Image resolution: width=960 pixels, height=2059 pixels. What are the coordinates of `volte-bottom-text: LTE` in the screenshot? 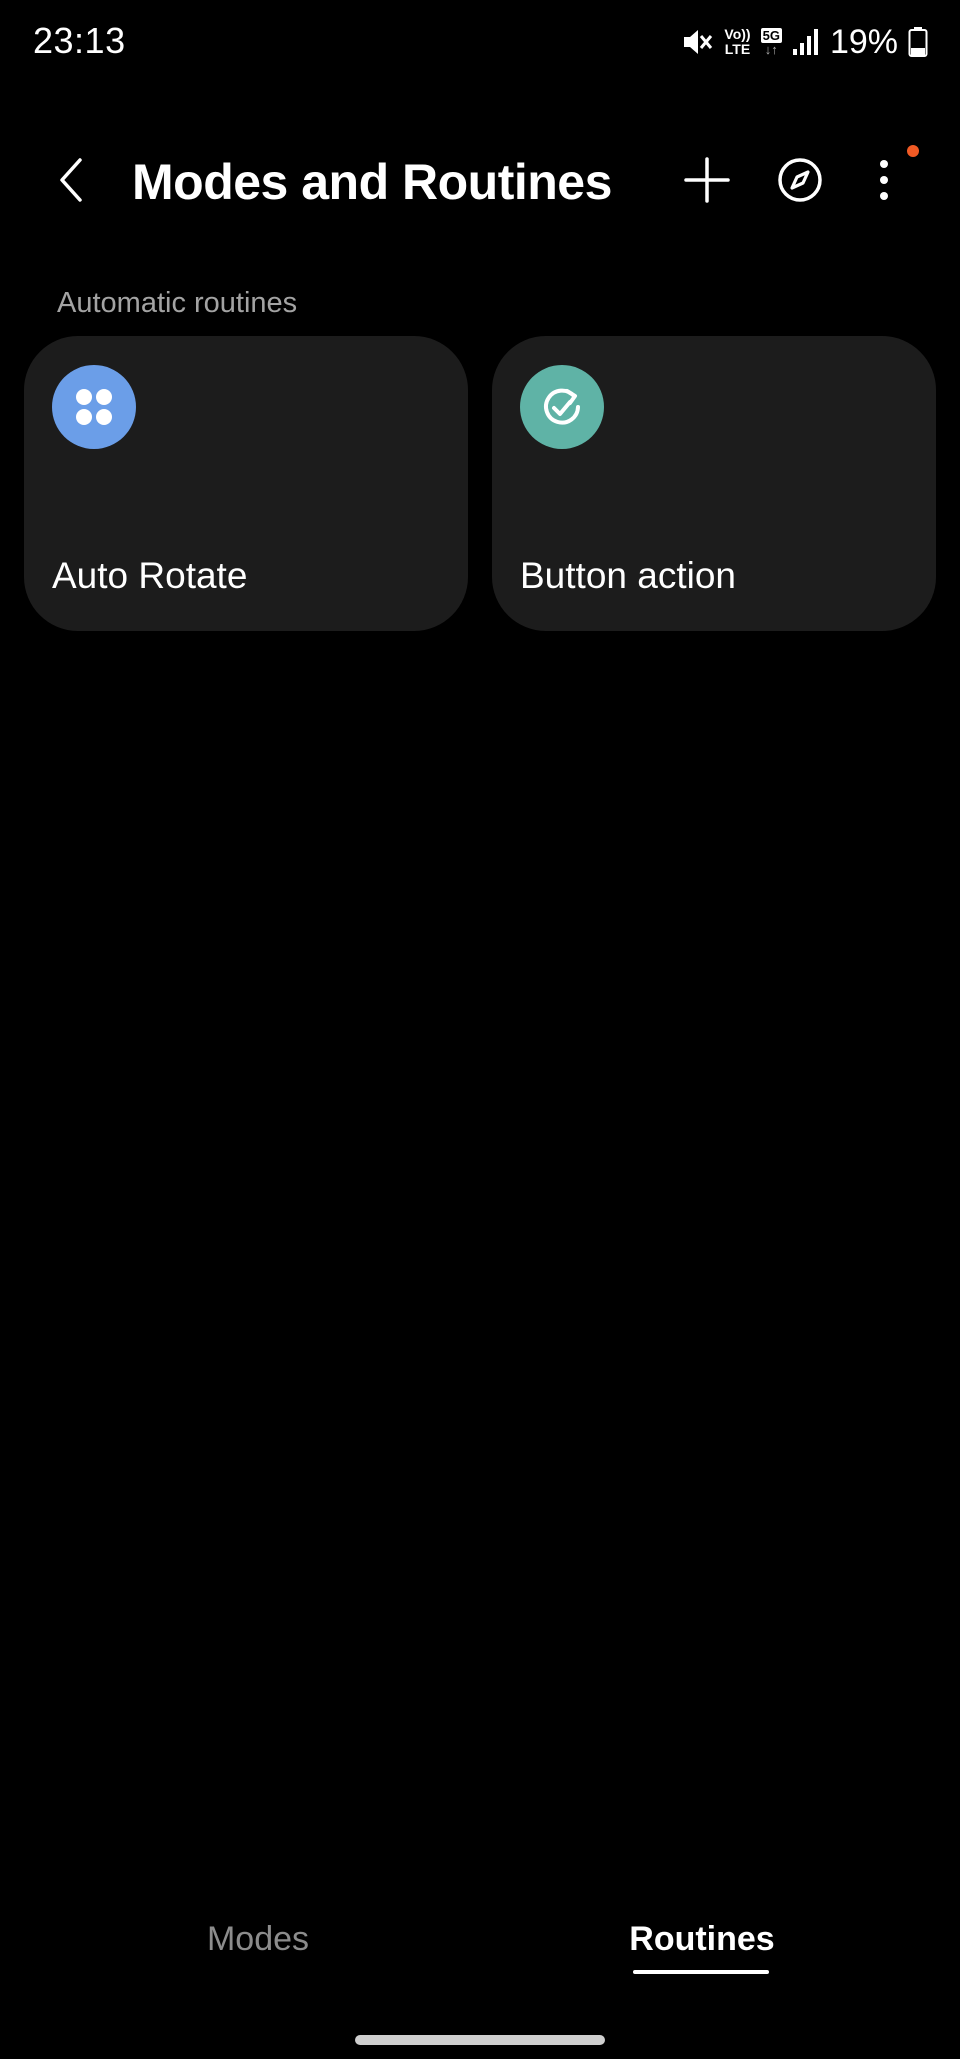 It's located at (737, 49).